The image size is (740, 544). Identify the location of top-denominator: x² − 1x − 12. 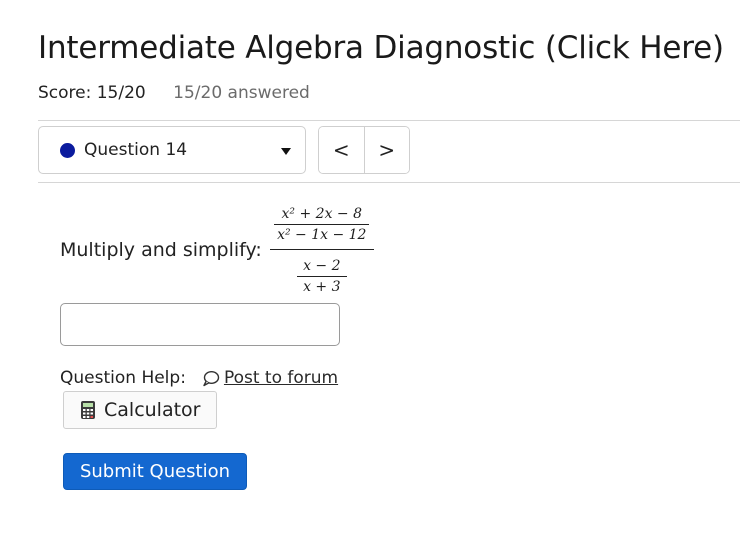
(322, 234).